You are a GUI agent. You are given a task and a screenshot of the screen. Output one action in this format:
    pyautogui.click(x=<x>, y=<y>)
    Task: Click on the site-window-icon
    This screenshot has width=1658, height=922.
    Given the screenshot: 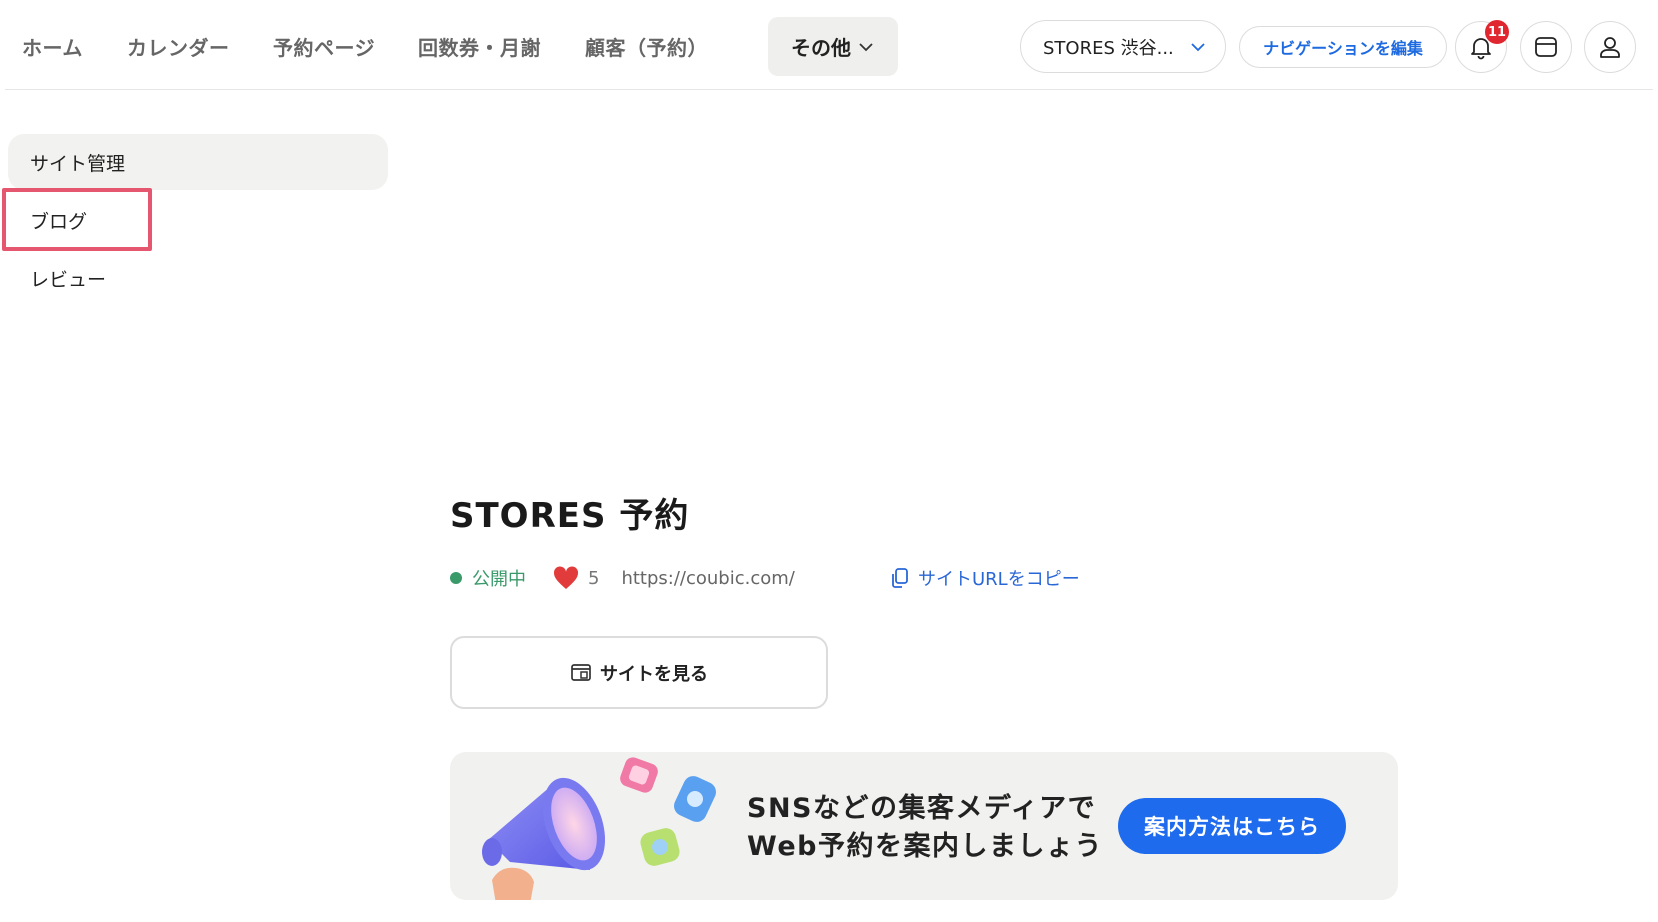 What is the action you would take?
    pyautogui.click(x=581, y=672)
    